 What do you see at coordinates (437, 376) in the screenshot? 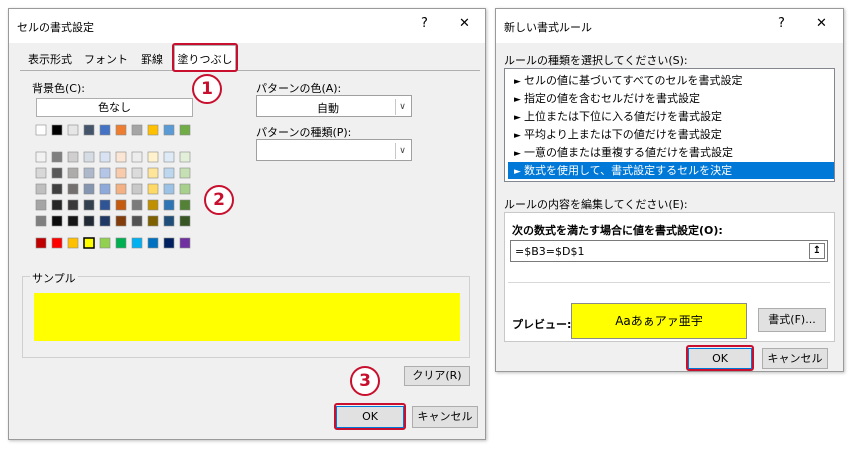
I see `clear-button: クリア(R)` at bounding box center [437, 376].